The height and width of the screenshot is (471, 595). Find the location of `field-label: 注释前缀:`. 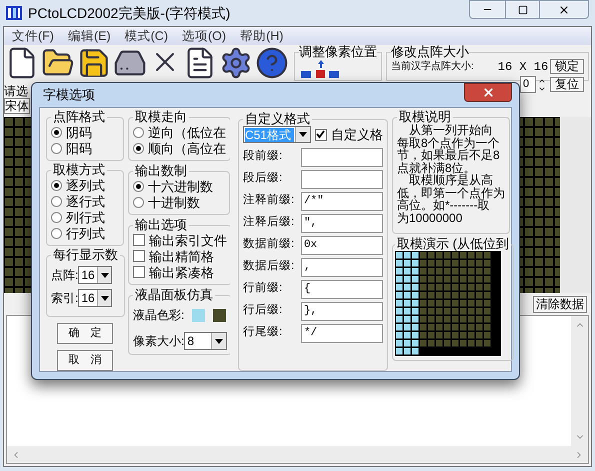

field-label: 注释前缀: is located at coordinates (269, 200).